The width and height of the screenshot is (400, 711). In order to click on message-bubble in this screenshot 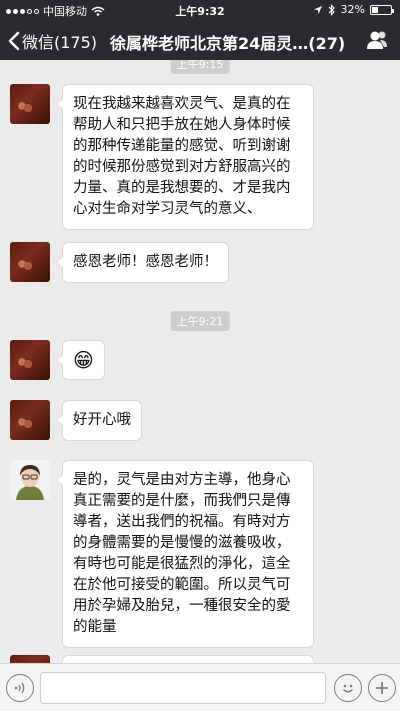, I will do `click(188, 659)`.